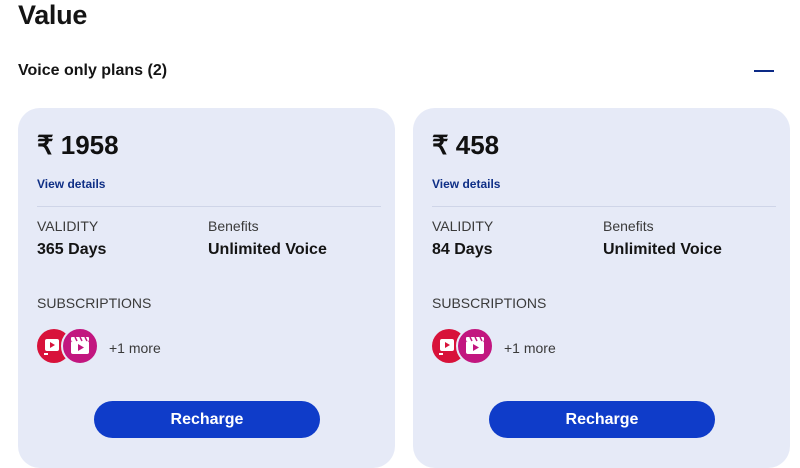 The image size is (800, 468). What do you see at coordinates (72, 249) in the screenshot?
I see `validity-value: 365 Days` at bounding box center [72, 249].